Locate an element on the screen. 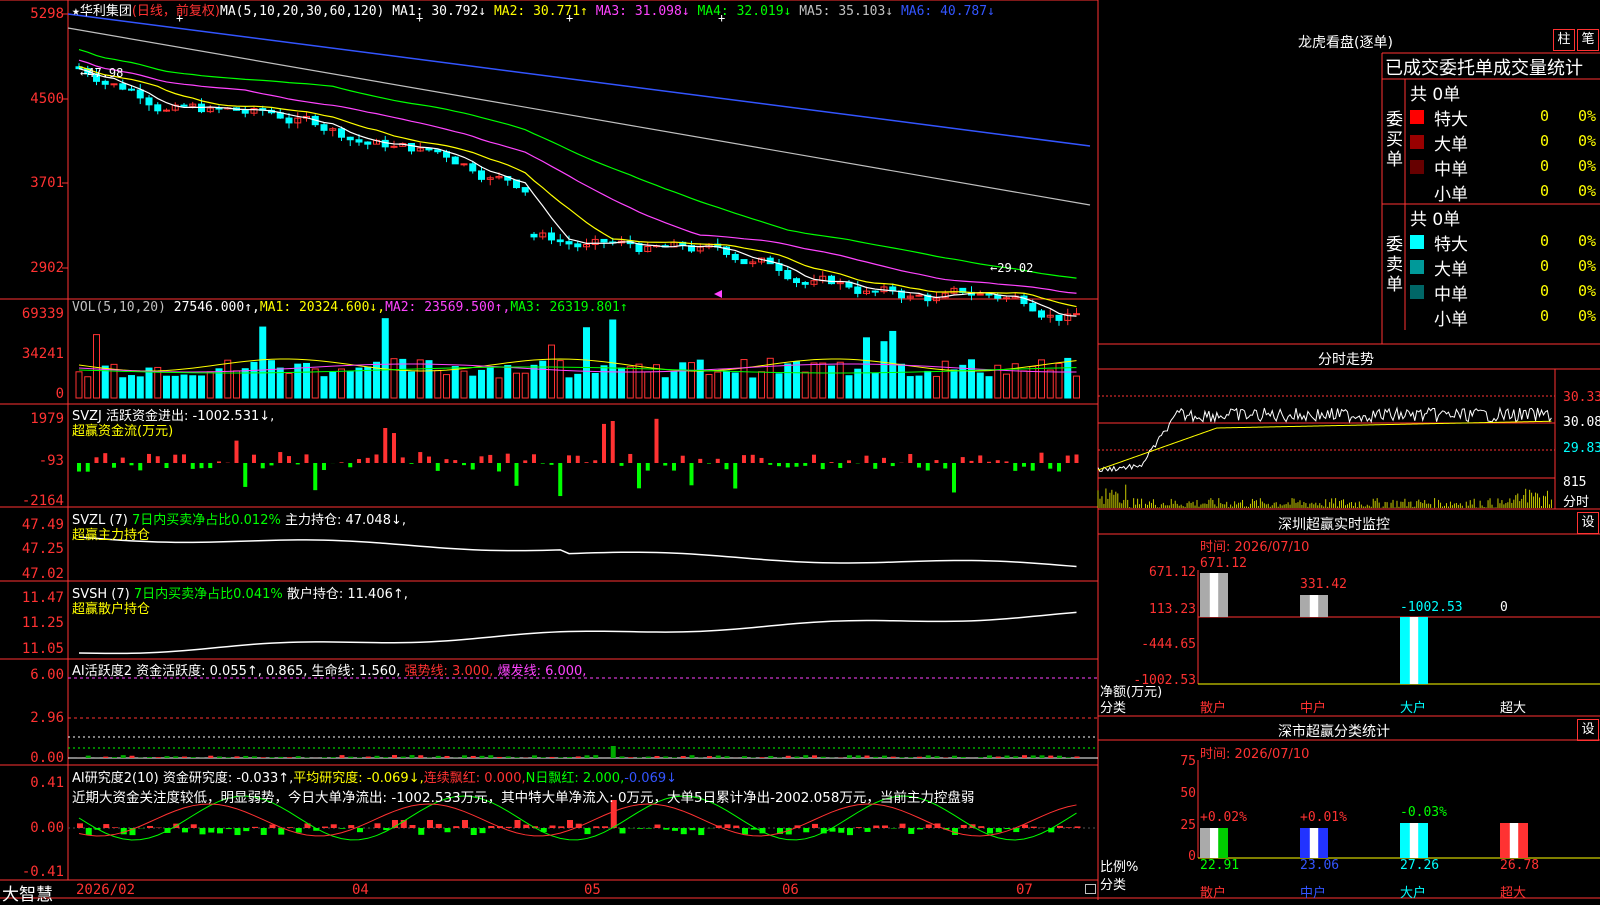  class-category-large: 大户 is located at coordinates (1413, 891).